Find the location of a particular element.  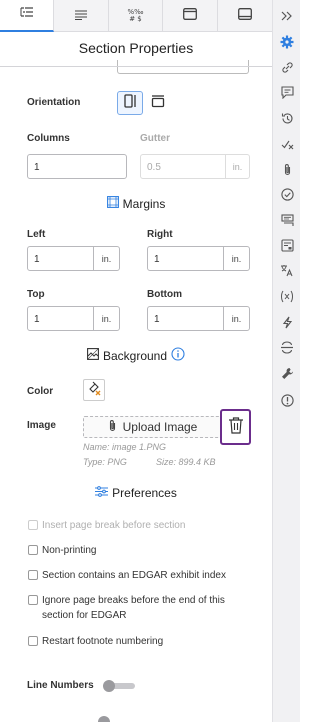

no-color-icon is located at coordinates (94, 390).